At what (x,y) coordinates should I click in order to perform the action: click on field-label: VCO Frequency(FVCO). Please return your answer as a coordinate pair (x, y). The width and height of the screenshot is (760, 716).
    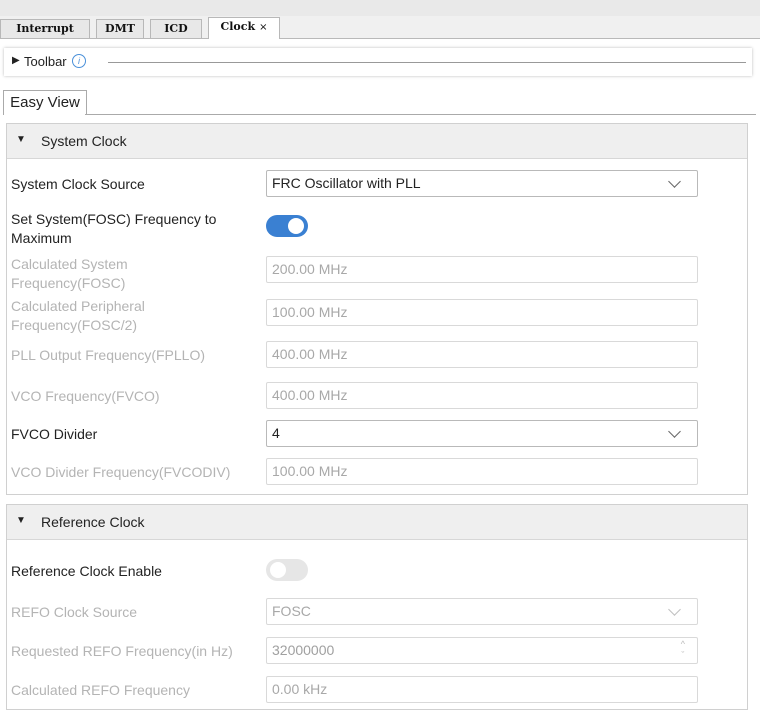
    Looking at the image, I should click on (85, 396).